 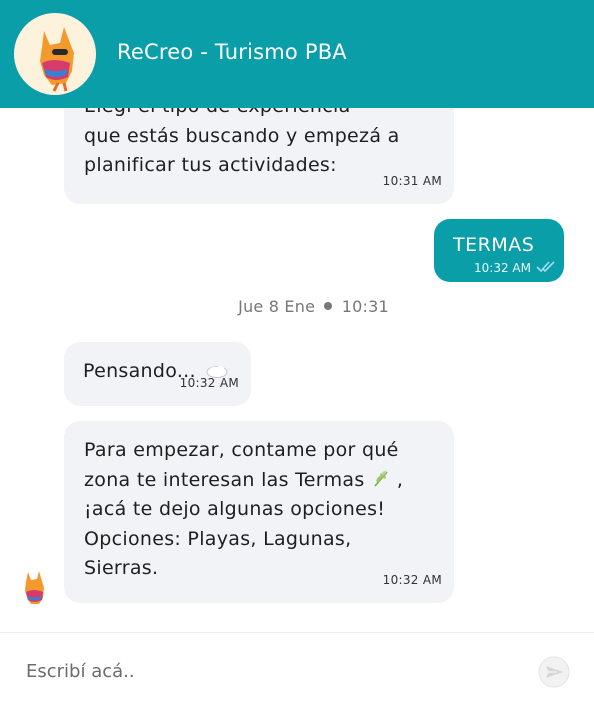 I want to click on send-icon, so click(x=554, y=672).